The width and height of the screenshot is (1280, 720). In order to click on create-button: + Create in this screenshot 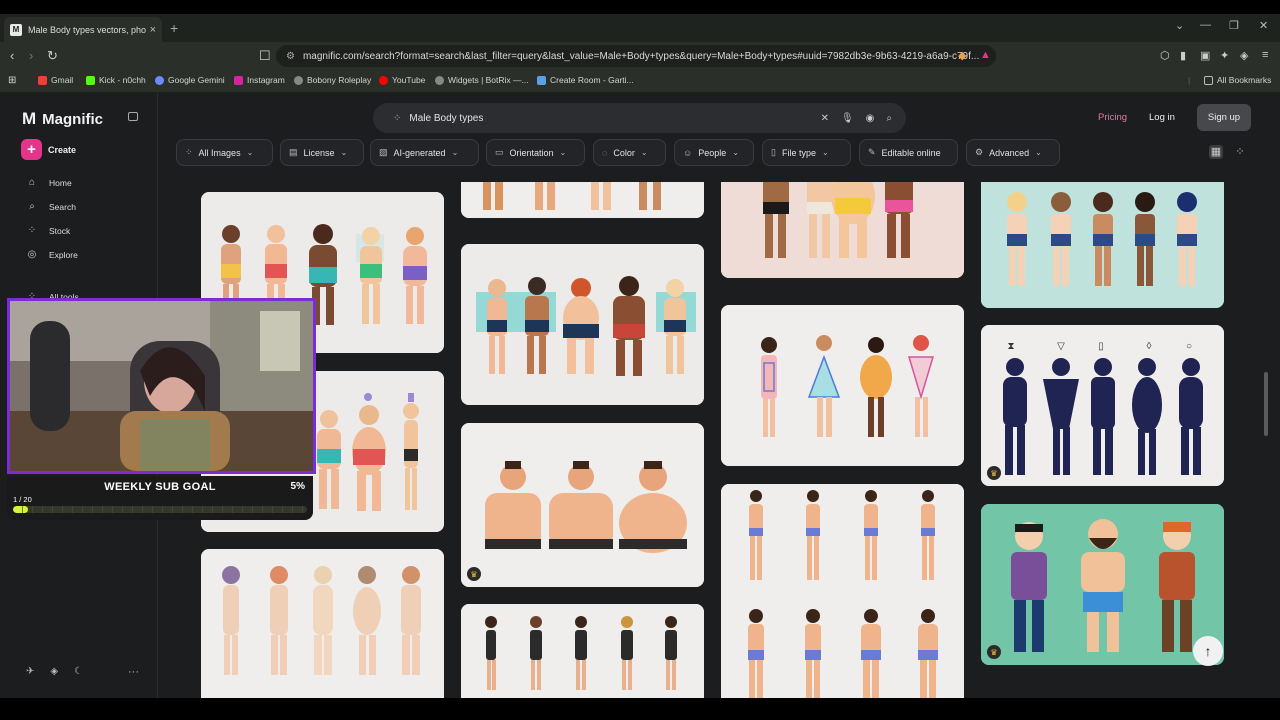, I will do `click(48, 149)`.